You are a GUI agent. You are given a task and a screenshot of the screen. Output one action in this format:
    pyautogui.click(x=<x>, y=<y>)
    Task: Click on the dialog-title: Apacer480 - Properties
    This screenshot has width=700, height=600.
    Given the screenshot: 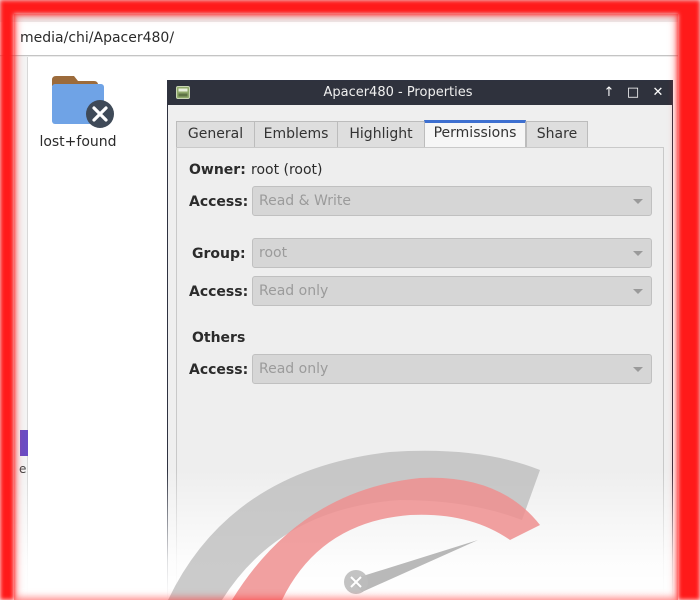 What is the action you would take?
    pyautogui.click(x=398, y=92)
    